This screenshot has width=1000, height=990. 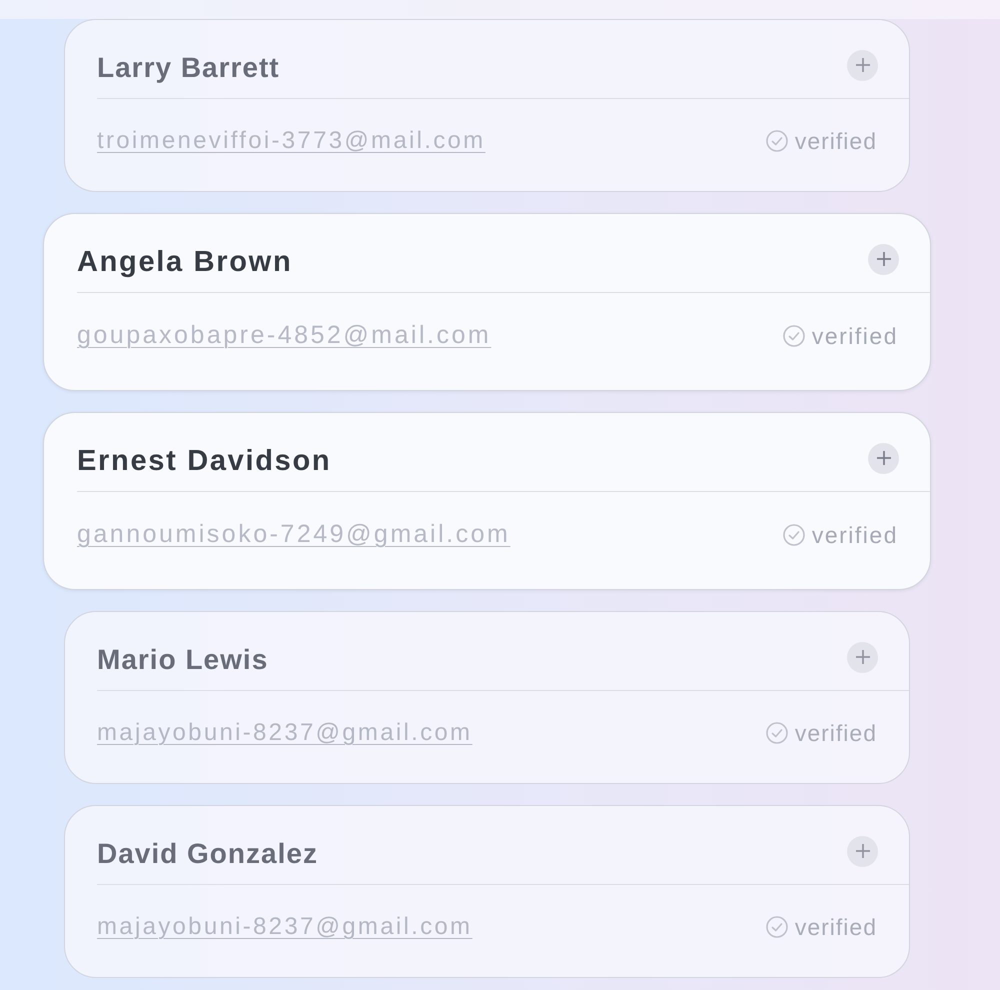 What do you see at coordinates (487, 697) in the screenshot?
I see `contact-card: Mario Lewis majayobuni-8237@gmail.com verified` at bounding box center [487, 697].